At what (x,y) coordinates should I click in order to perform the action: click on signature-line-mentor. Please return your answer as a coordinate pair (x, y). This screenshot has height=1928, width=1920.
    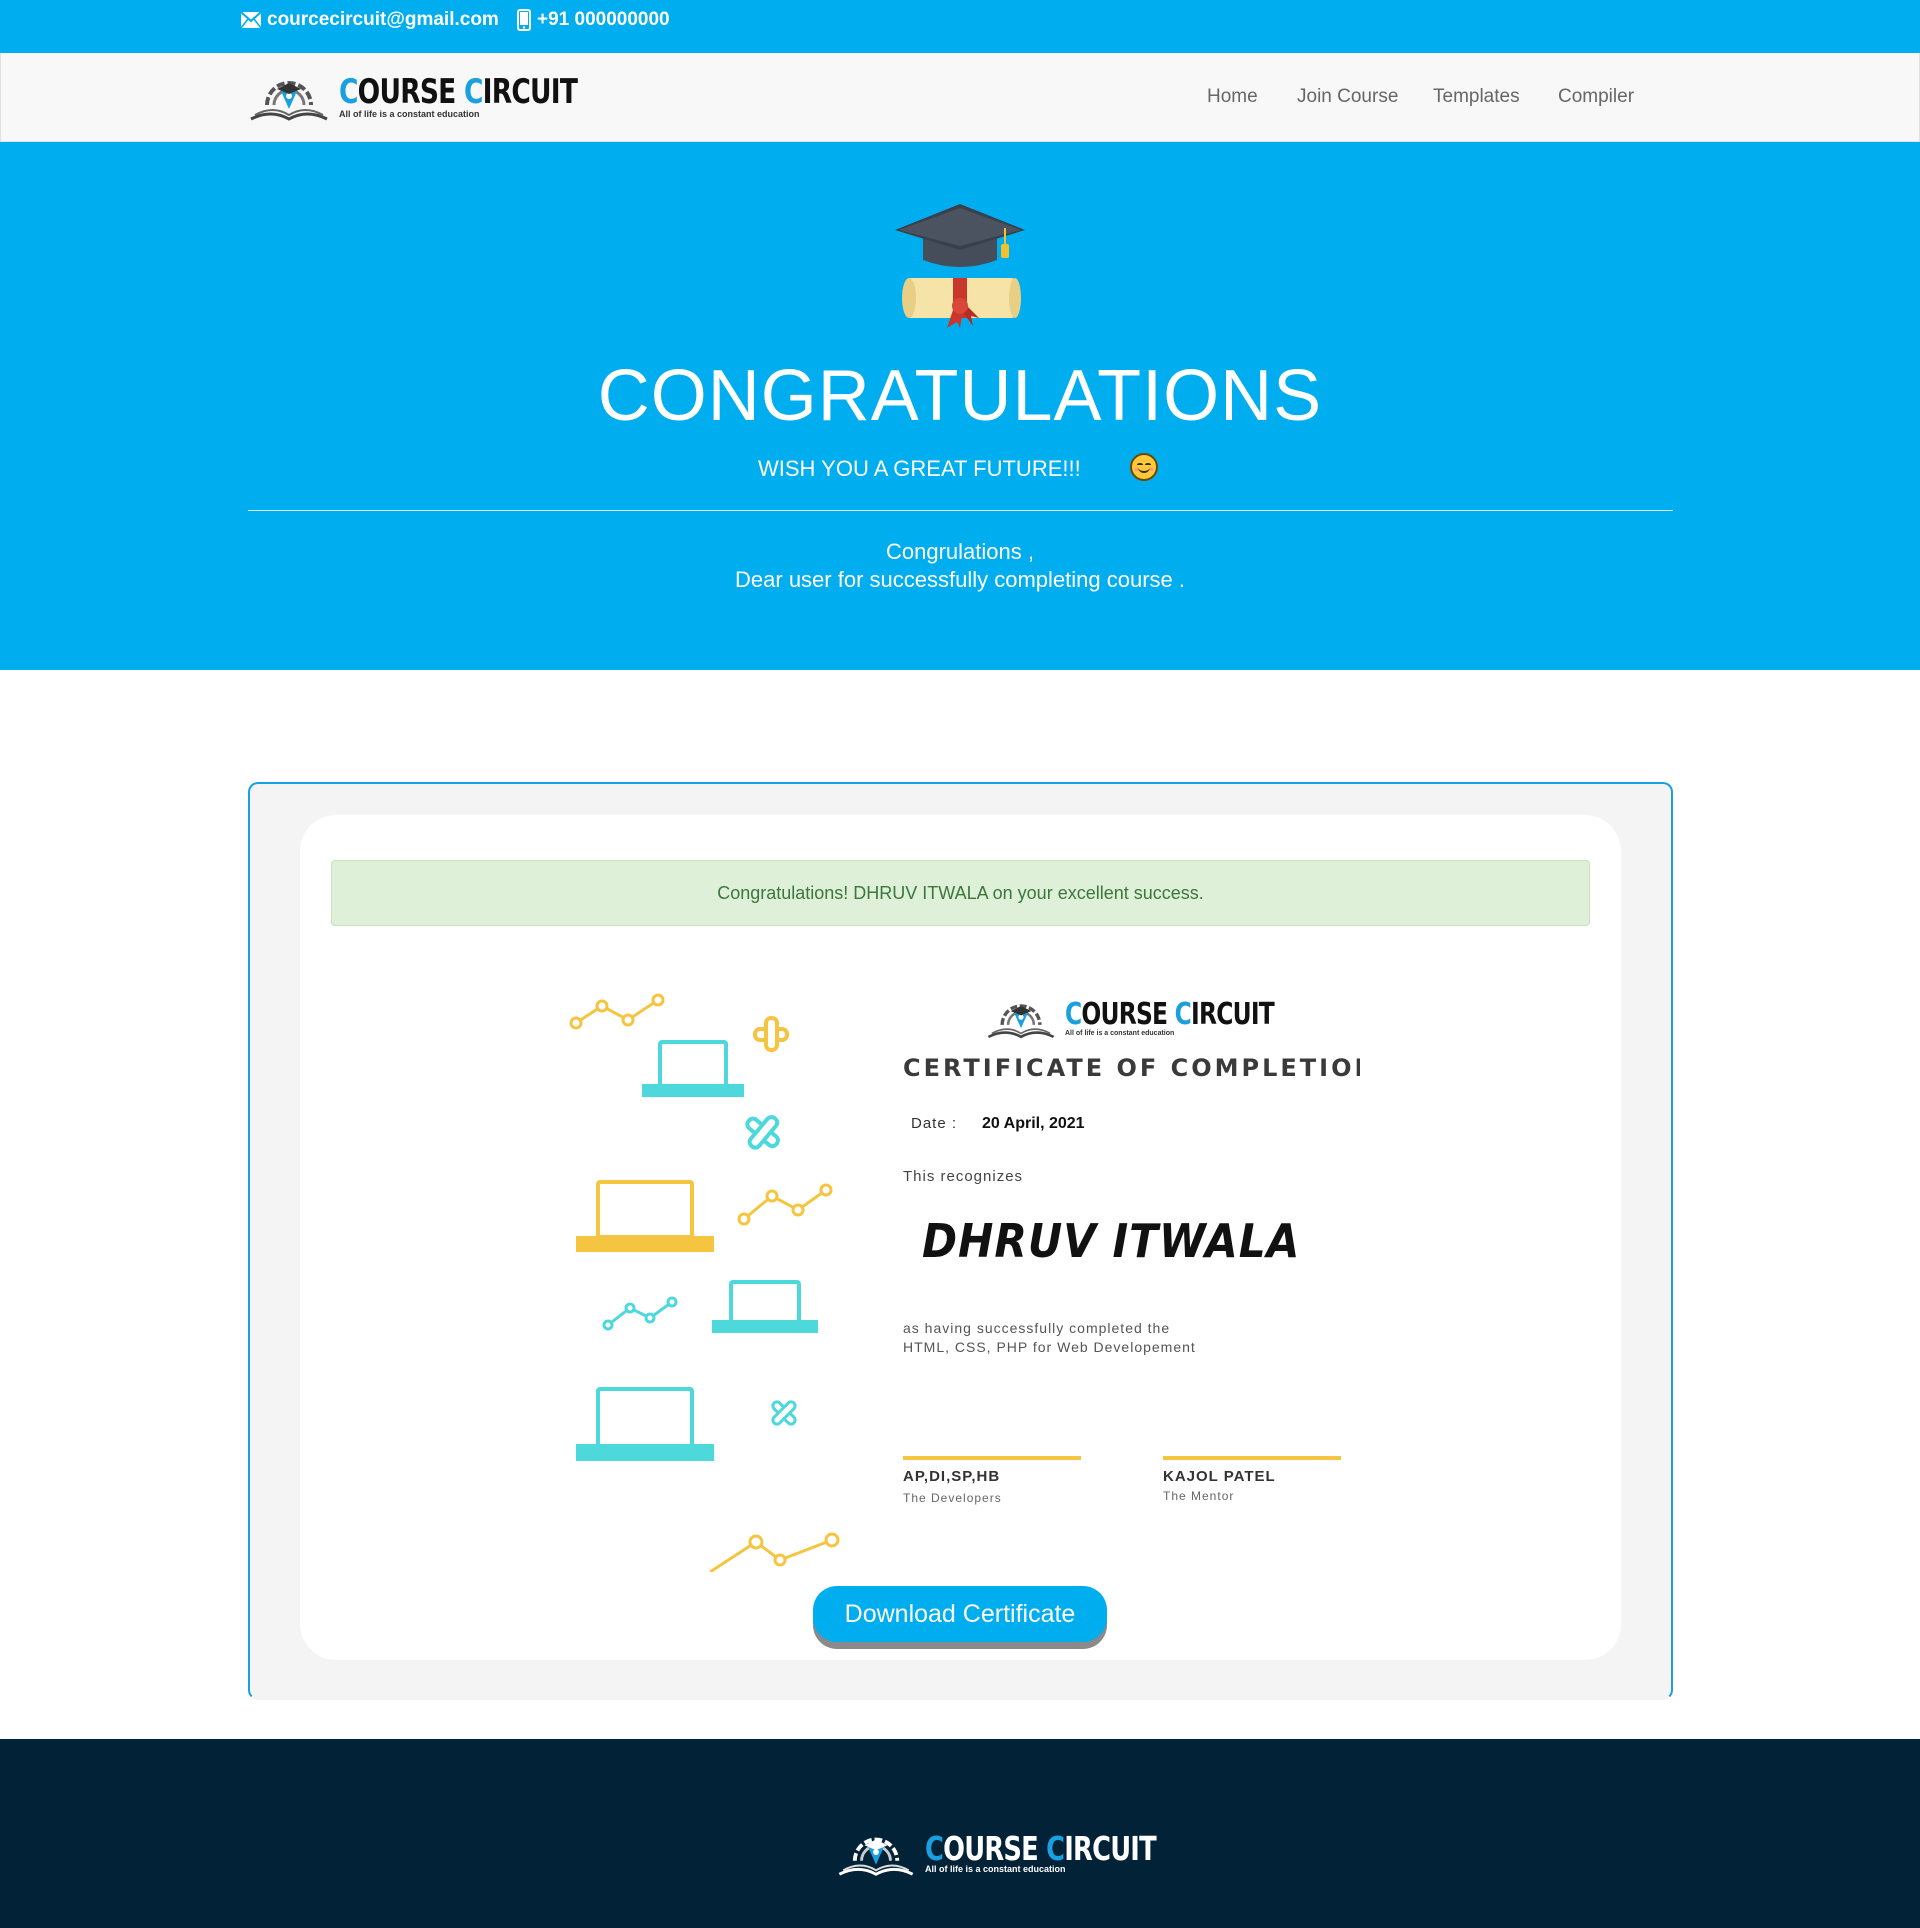
    Looking at the image, I should click on (1252, 1458).